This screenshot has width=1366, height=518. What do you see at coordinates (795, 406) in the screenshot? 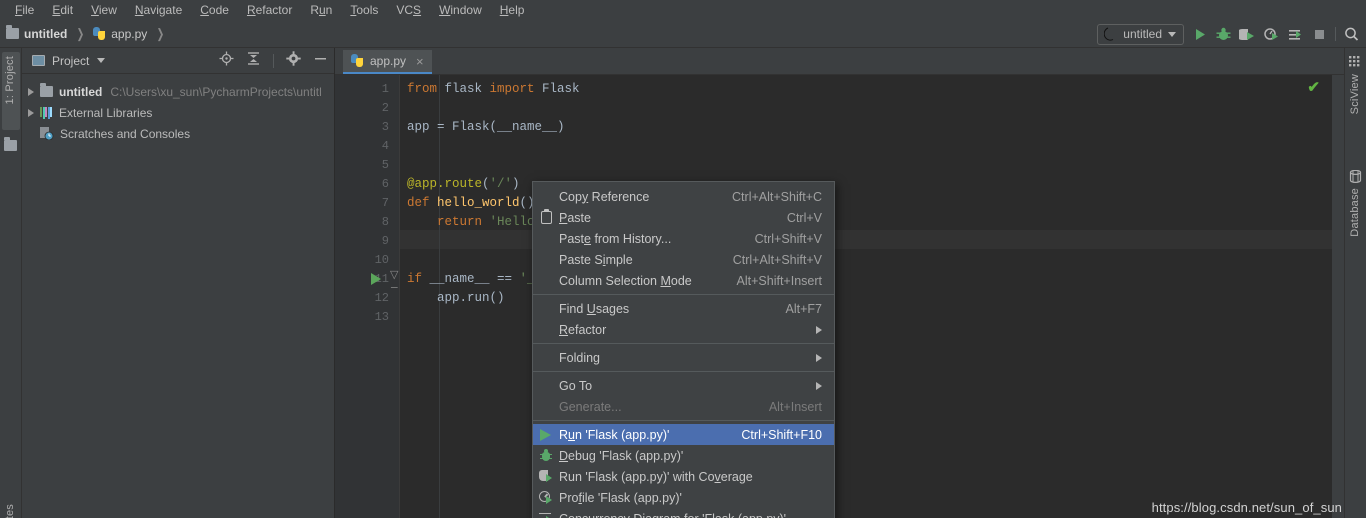
I see `context-menu-item-shortcut: Alt+Insert` at bounding box center [795, 406].